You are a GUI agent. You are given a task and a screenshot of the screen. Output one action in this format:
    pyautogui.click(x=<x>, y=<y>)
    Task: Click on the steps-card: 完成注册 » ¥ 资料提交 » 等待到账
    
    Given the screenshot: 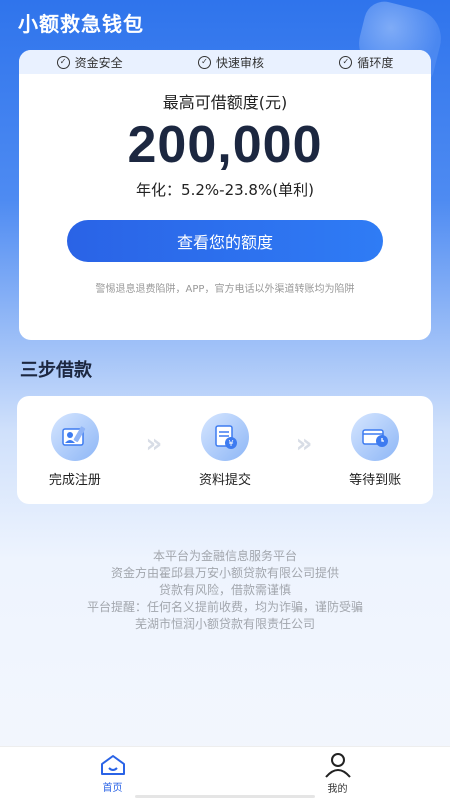 What is the action you would take?
    pyautogui.click(x=225, y=450)
    